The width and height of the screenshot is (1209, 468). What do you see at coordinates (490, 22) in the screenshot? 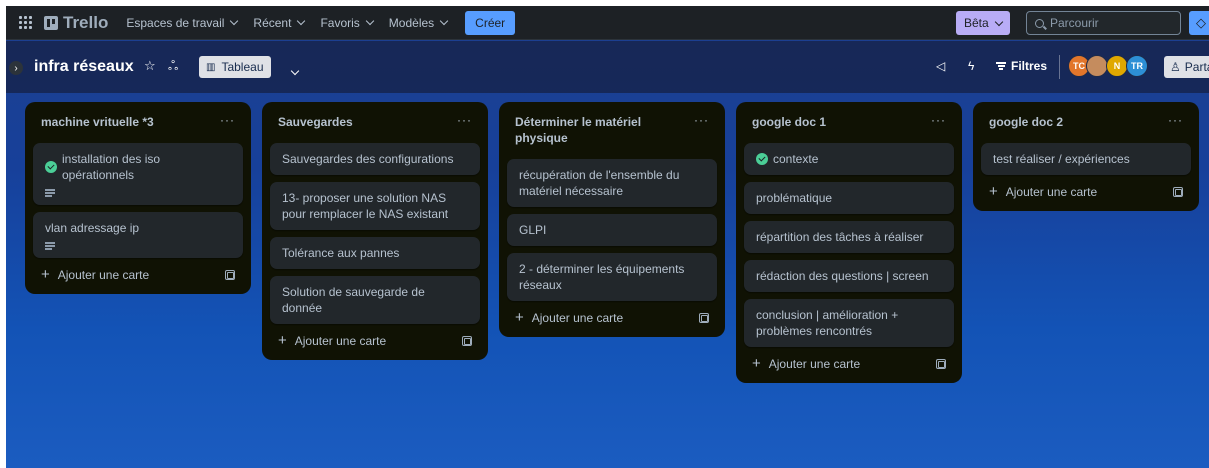
I see `create-button: Créer` at bounding box center [490, 22].